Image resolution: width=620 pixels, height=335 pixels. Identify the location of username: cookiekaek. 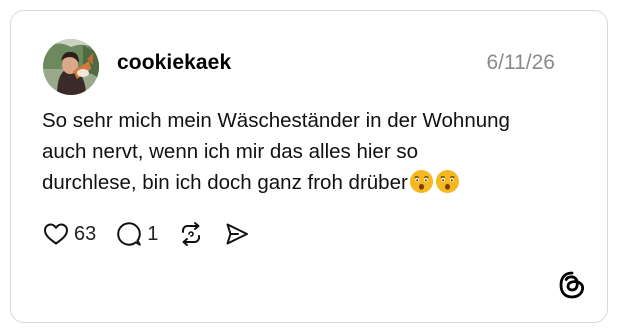
(174, 63).